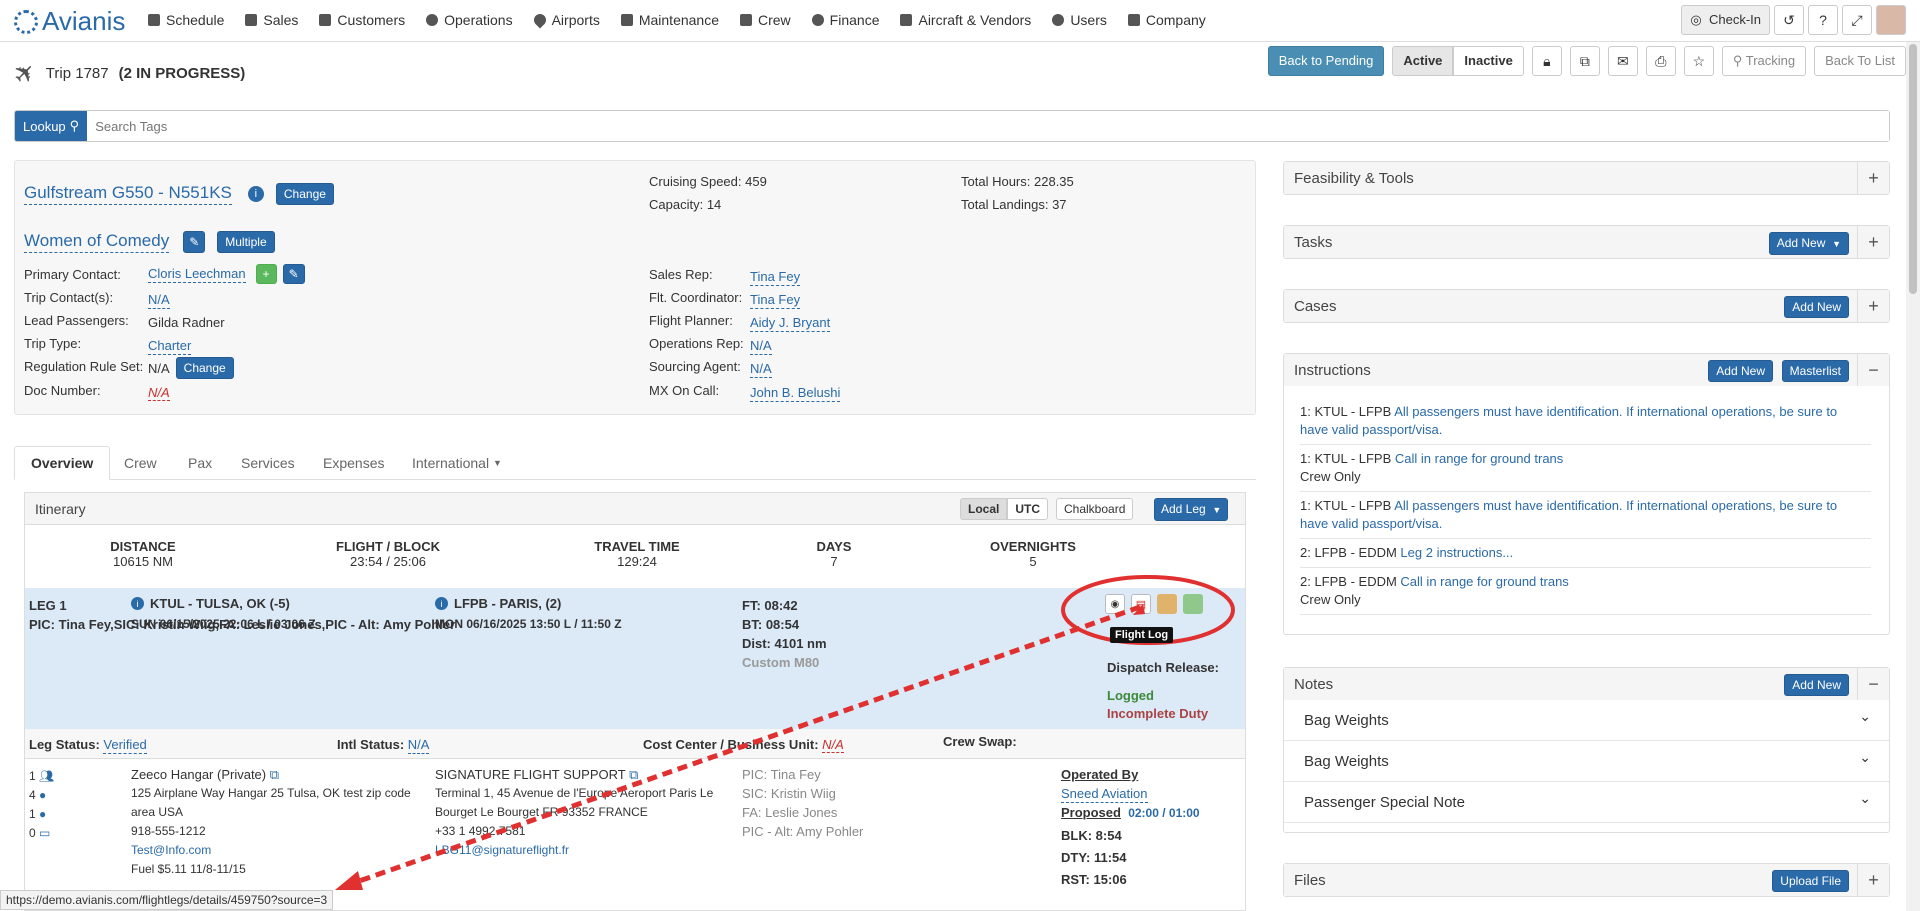  What do you see at coordinates (669, 20) in the screenshot?
I see `nav-maintenance: Maintenance` at bounding box center [669, 20].